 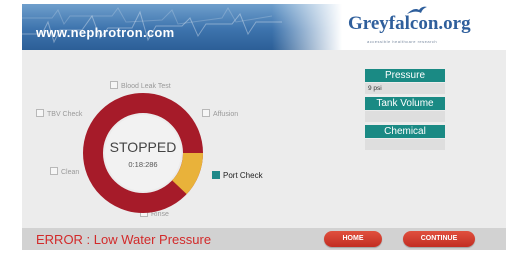 I want to click on clean-check: Clean, so click(x=64, y=171).